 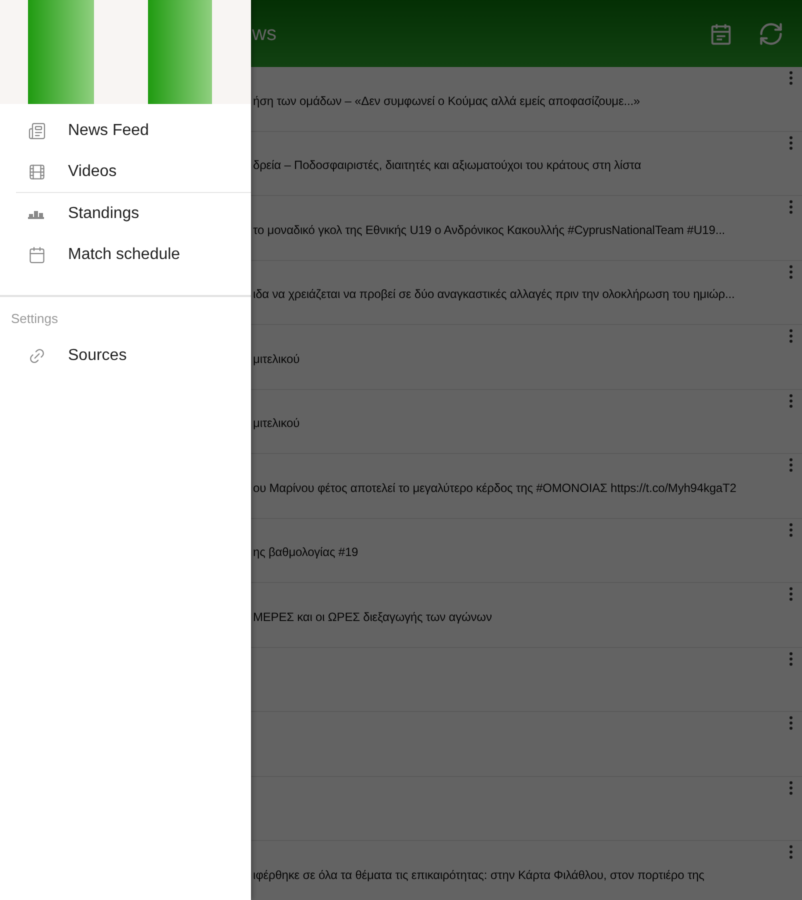 I want to click on drawer-item: Standings, so click(x=133, y=213).